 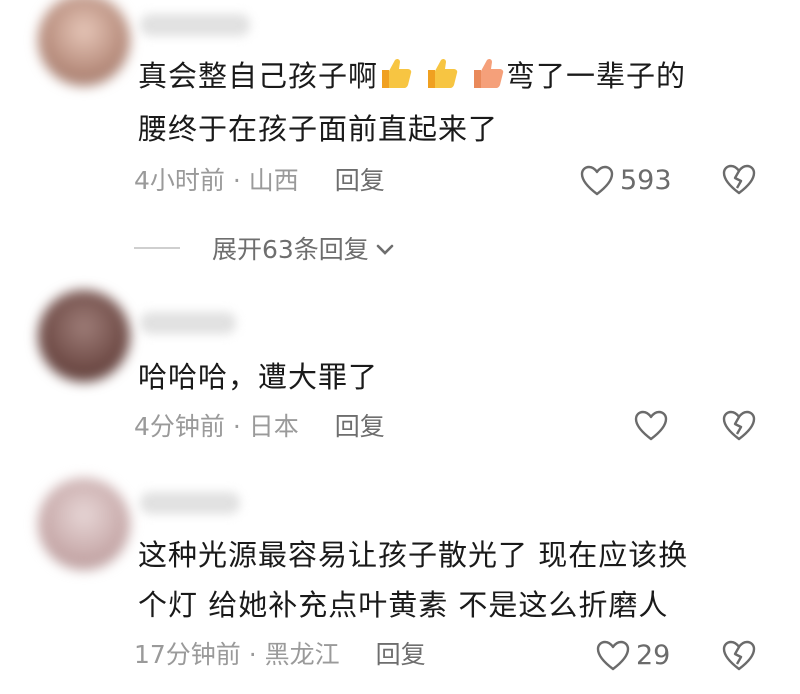 What do you see at coordinates (596, 76) in the screenshot?
I see `comment-text-part: 弯了一辈子的` at bounding box center [596, 76].